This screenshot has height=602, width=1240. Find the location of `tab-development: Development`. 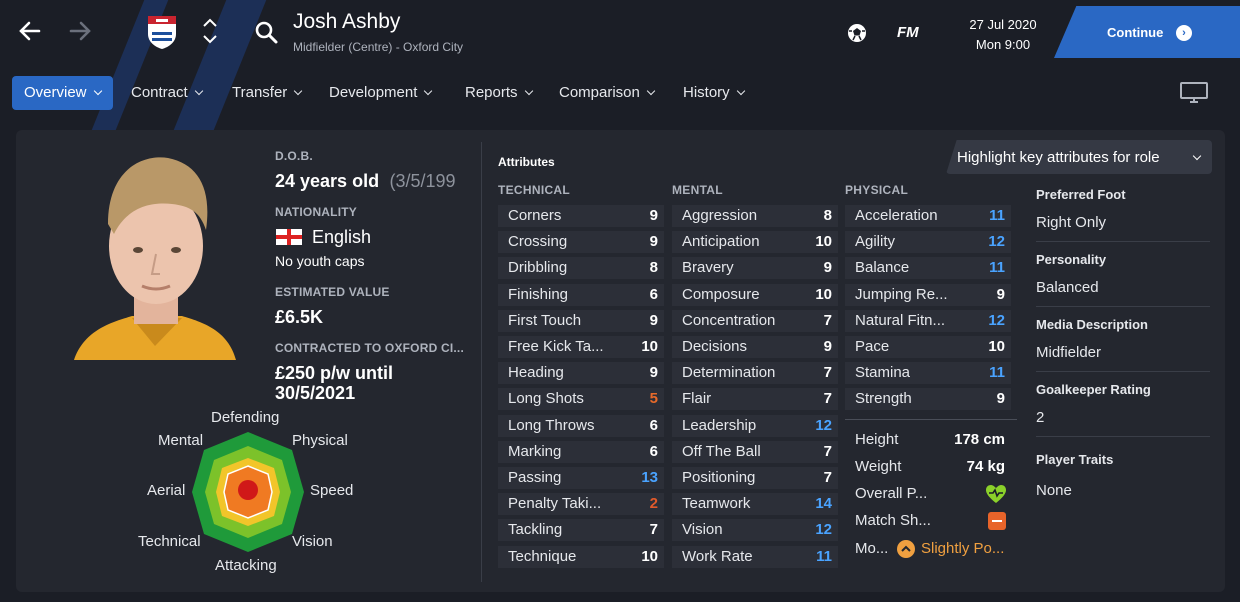

tab-development: Development is located at coordinates (381, 93).